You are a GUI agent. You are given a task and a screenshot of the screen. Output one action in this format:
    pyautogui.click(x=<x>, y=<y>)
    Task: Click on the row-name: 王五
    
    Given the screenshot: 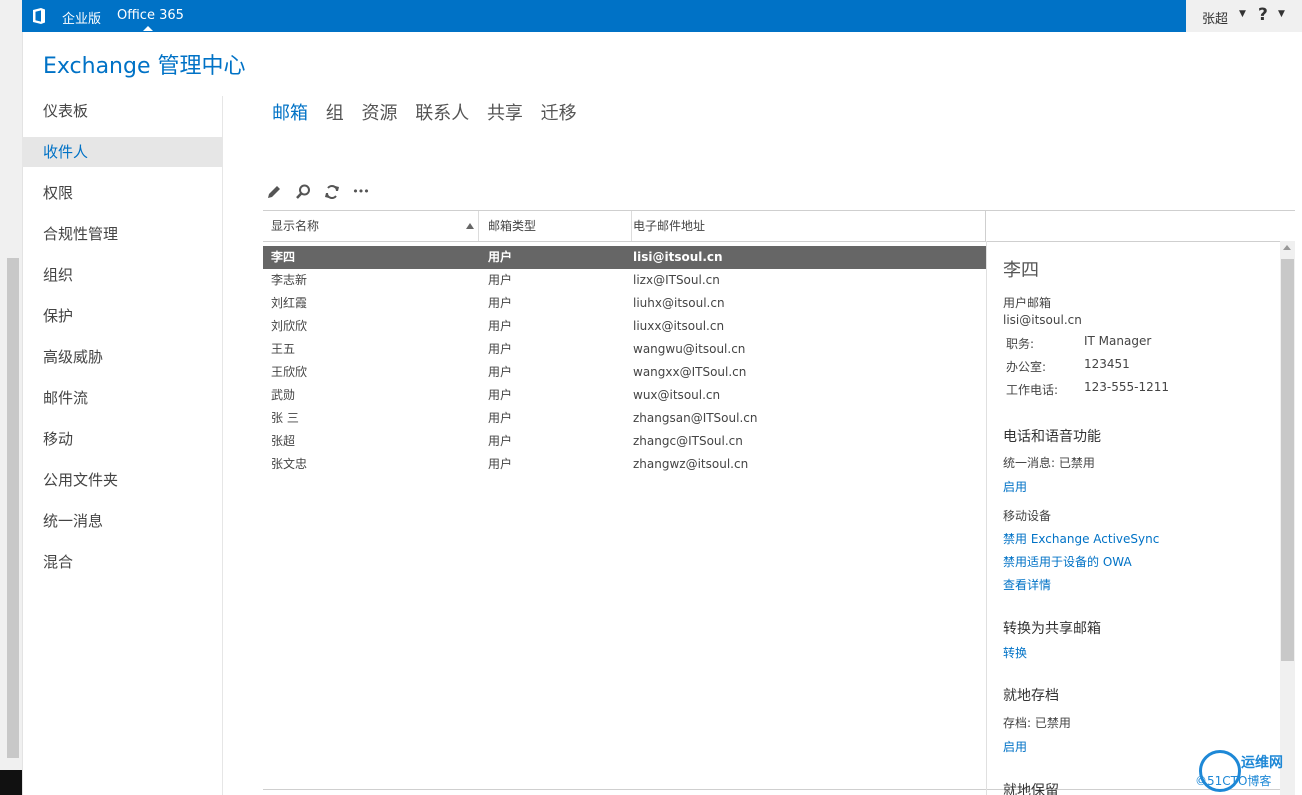 What is the action you would take?
    pyautogui.click(x=283, y=349)
    